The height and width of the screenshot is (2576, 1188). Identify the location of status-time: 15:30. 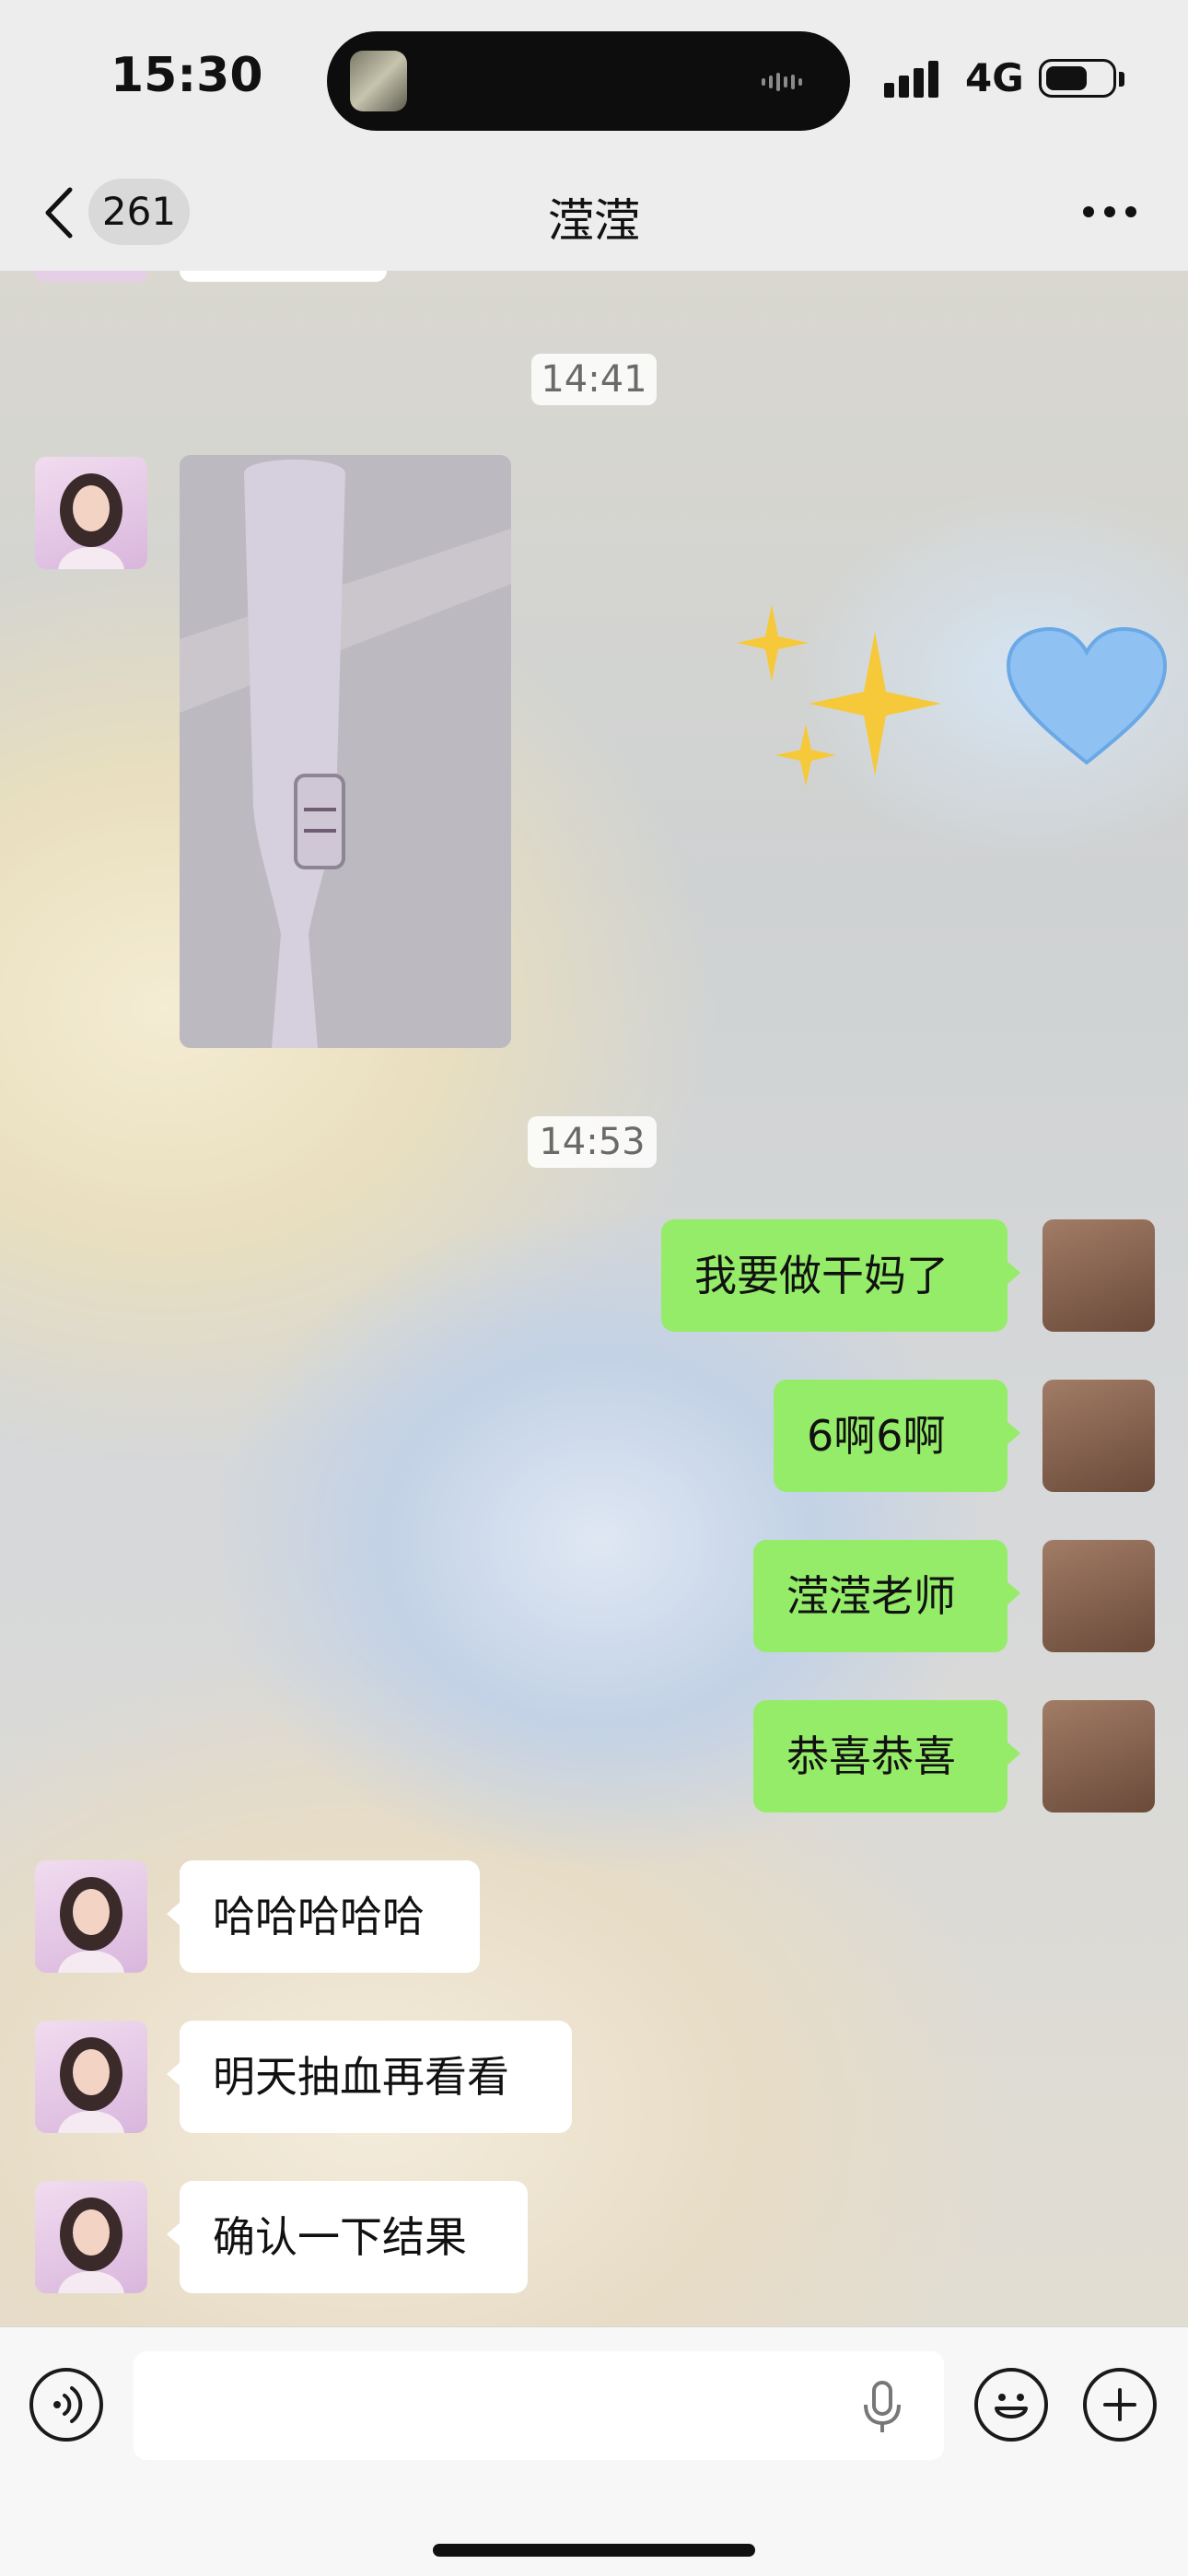
(187, 75).